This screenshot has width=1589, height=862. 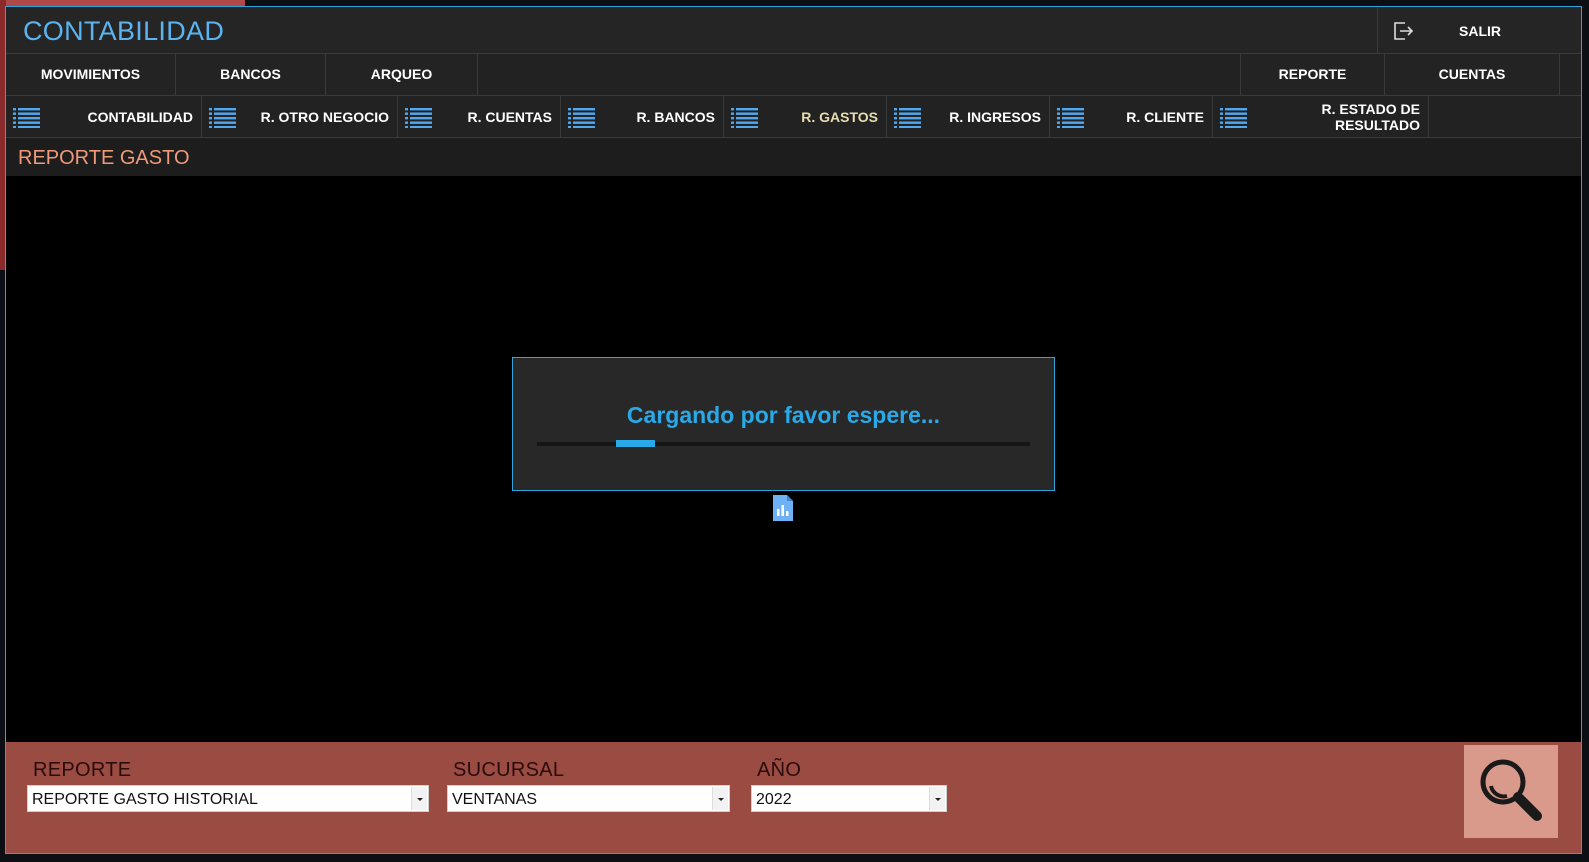 I want to click on tab-label: R. CUENTAS, so click(x=509, y=116).